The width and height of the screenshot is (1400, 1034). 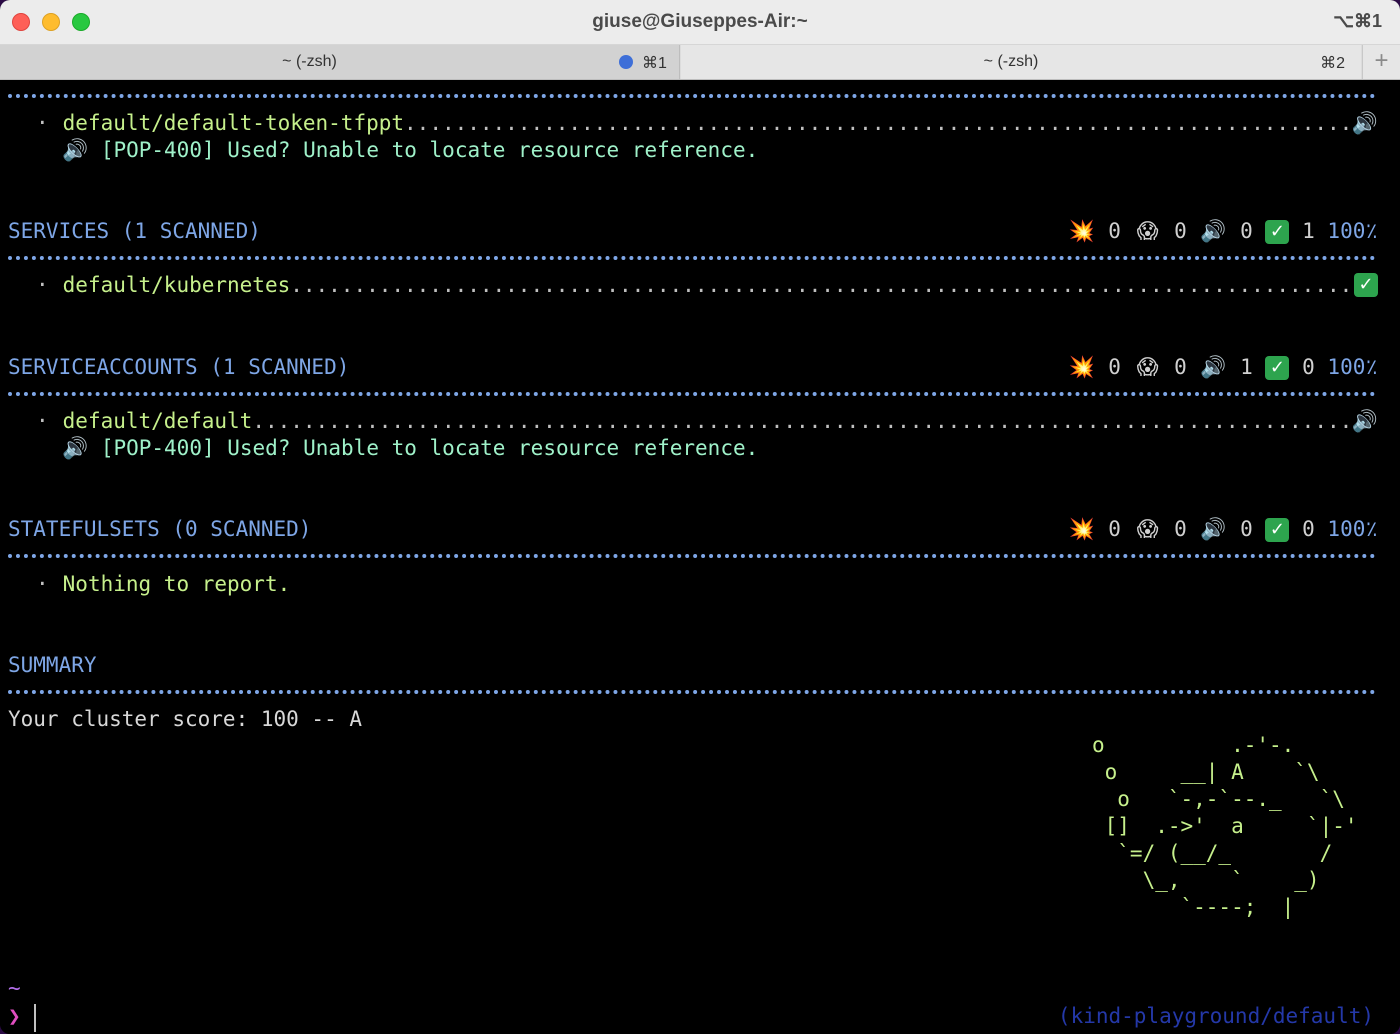 What do you see at coordinates (1357, 21) in the screenshot?
I see `window-shortcut: ⌥⌘1` at bounding box center [1357, 21].